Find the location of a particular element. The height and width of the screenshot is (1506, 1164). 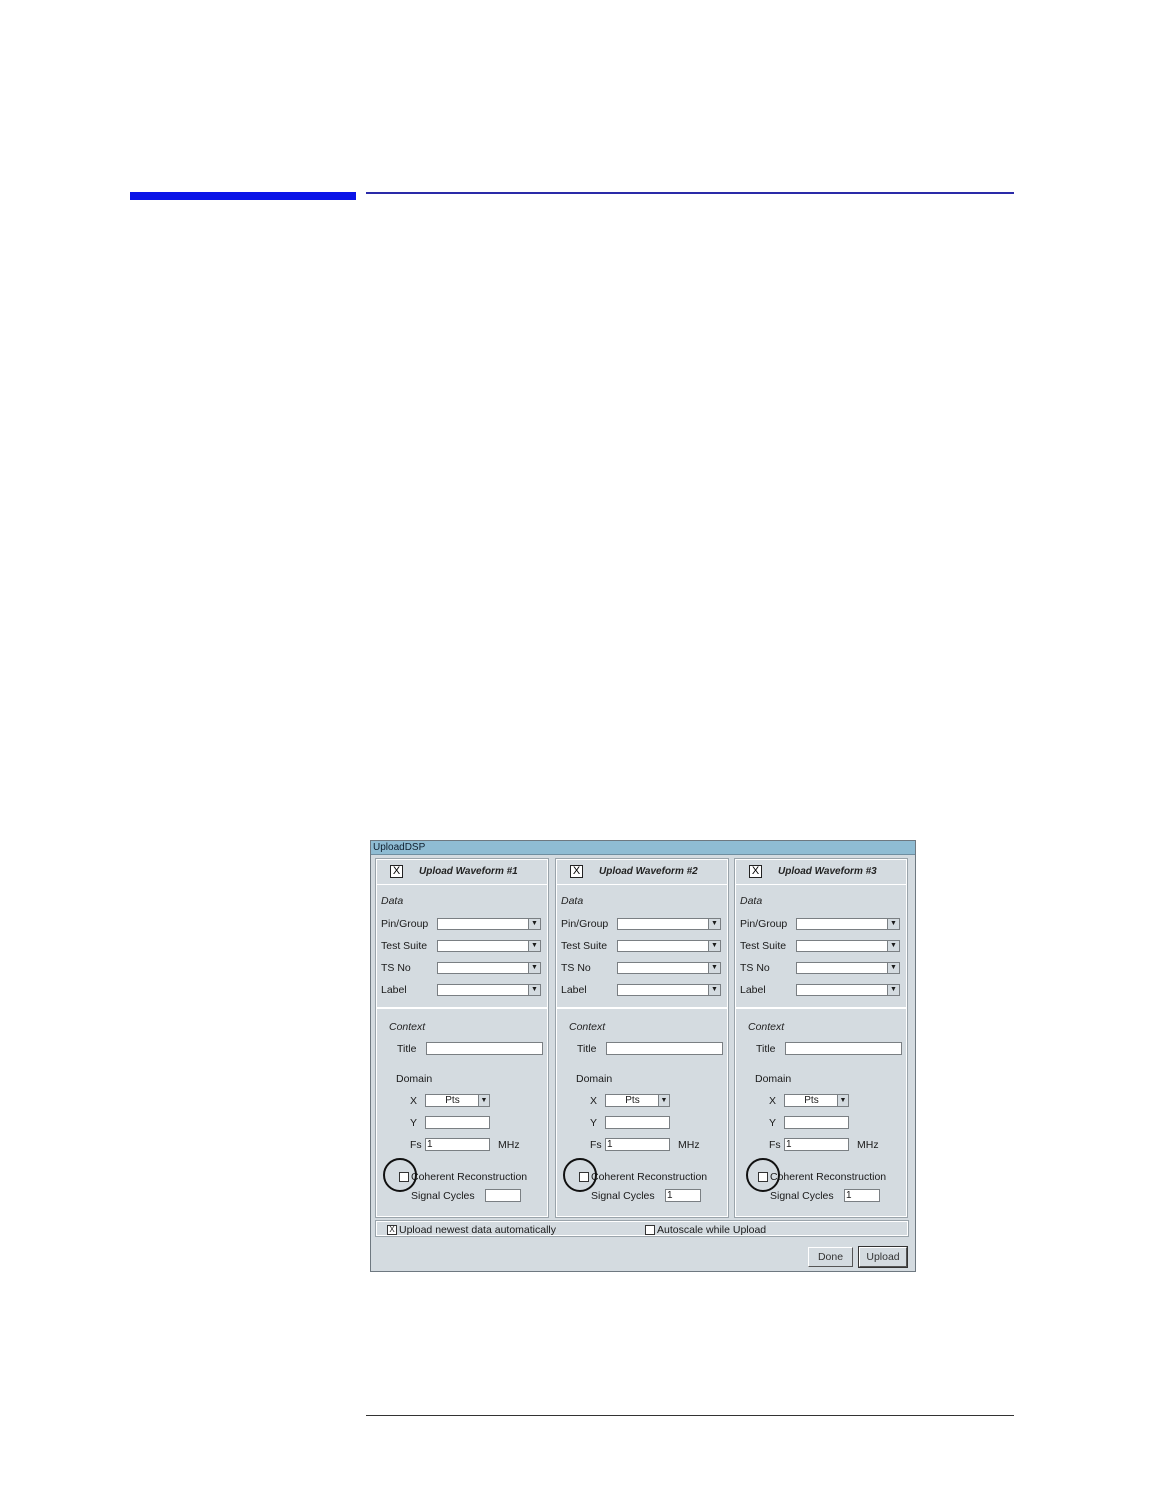

dialog-titlebar: UploadDSP is located at coordinates (643, 848).